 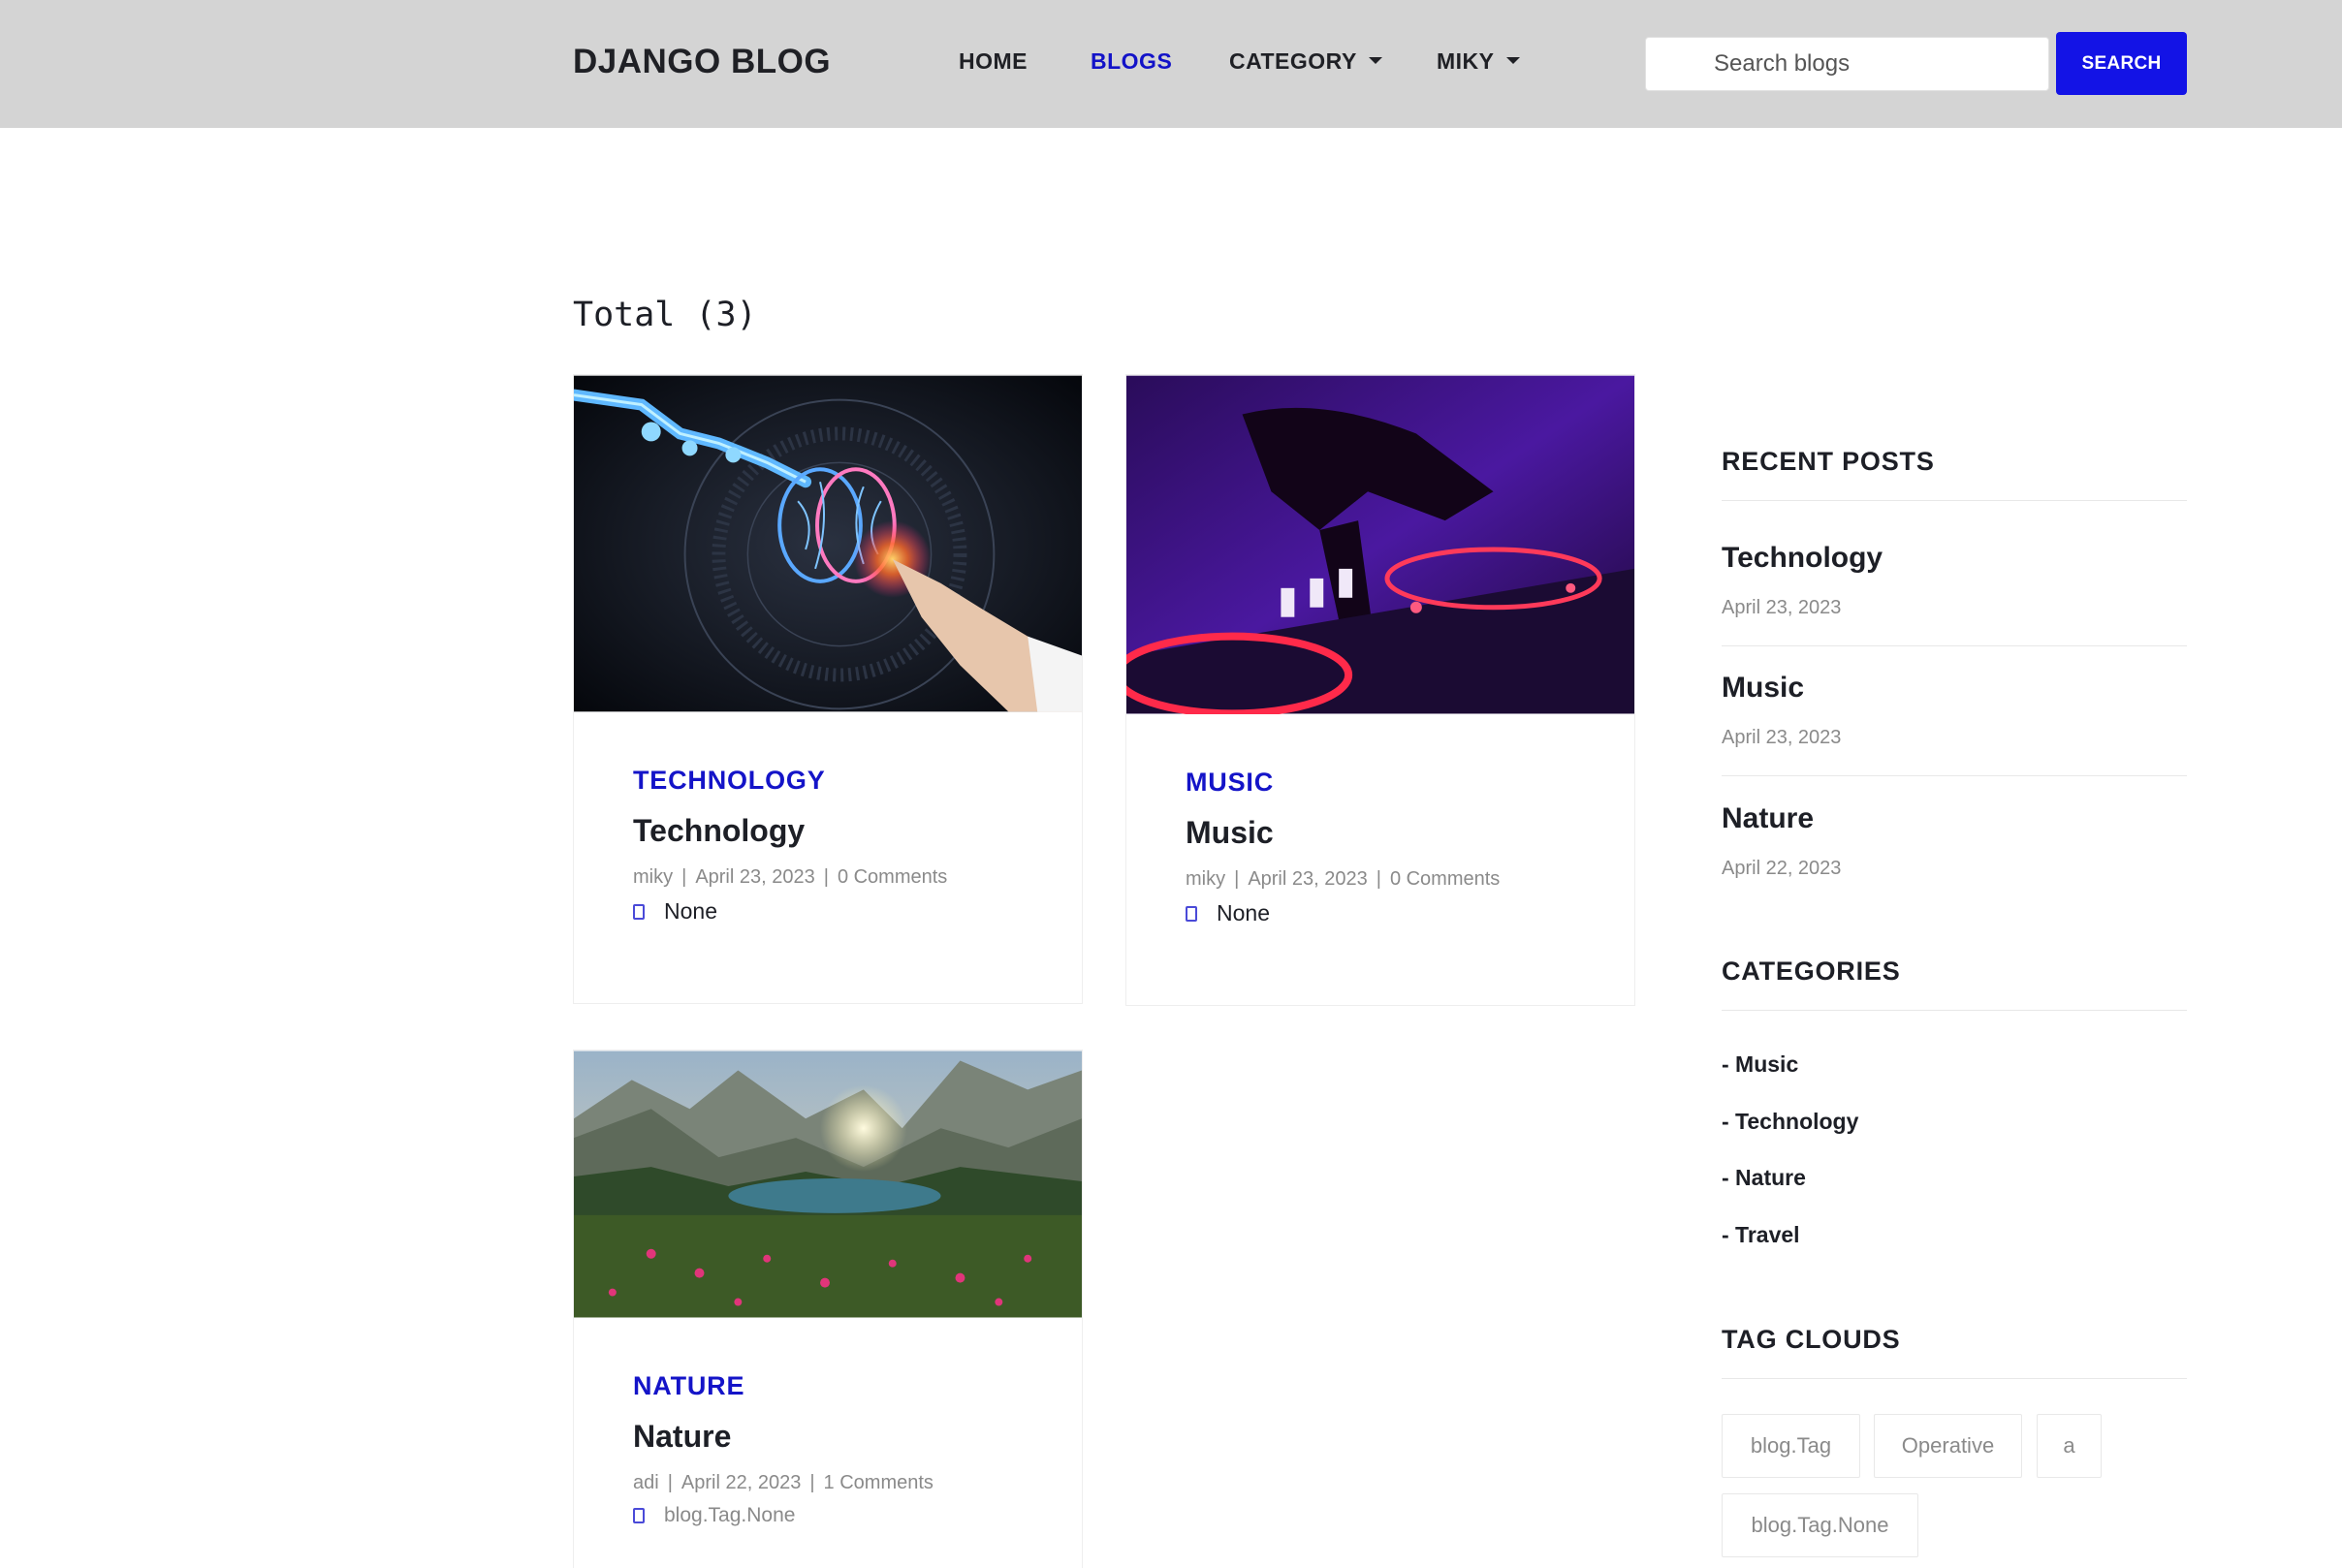 I want to click on mountain-lake-image, so click(x=828, y=1185).